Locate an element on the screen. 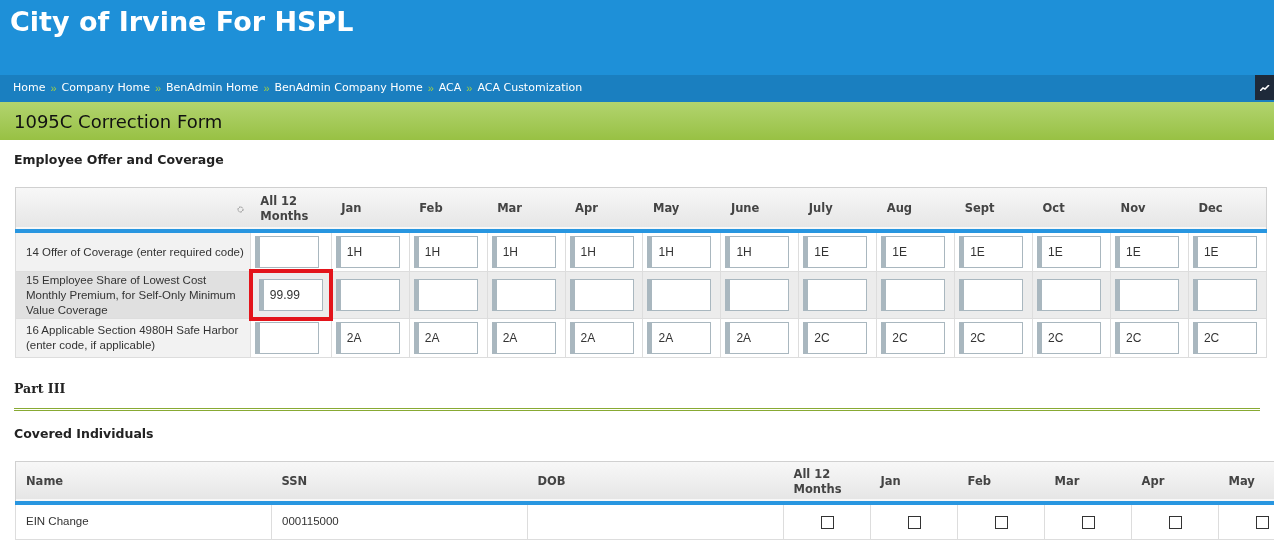 This screenshot has height=543, width=1274. row-label: 14 Offer of Coverage (enter required code) is located at coordinates (133, 251).